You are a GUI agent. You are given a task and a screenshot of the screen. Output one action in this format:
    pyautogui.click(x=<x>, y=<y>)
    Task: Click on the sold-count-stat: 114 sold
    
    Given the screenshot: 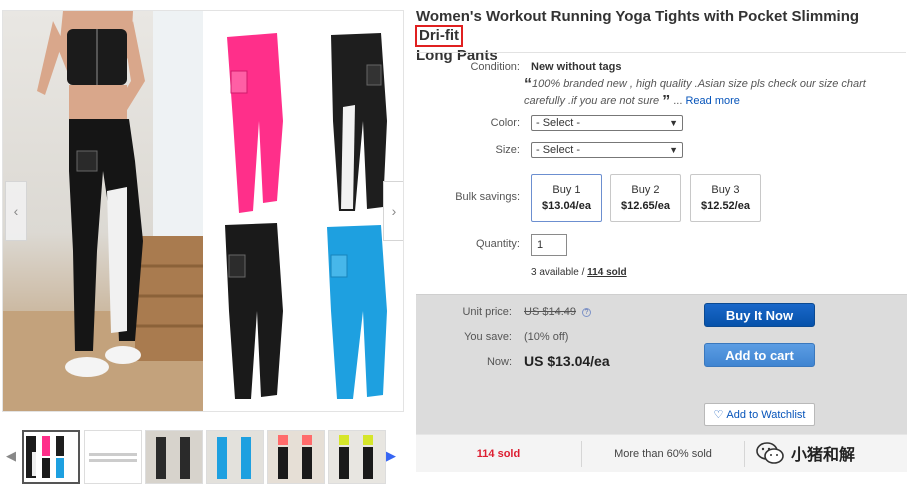 What is the action you would take?
    pyautogui.click(x=498, y=454)
    